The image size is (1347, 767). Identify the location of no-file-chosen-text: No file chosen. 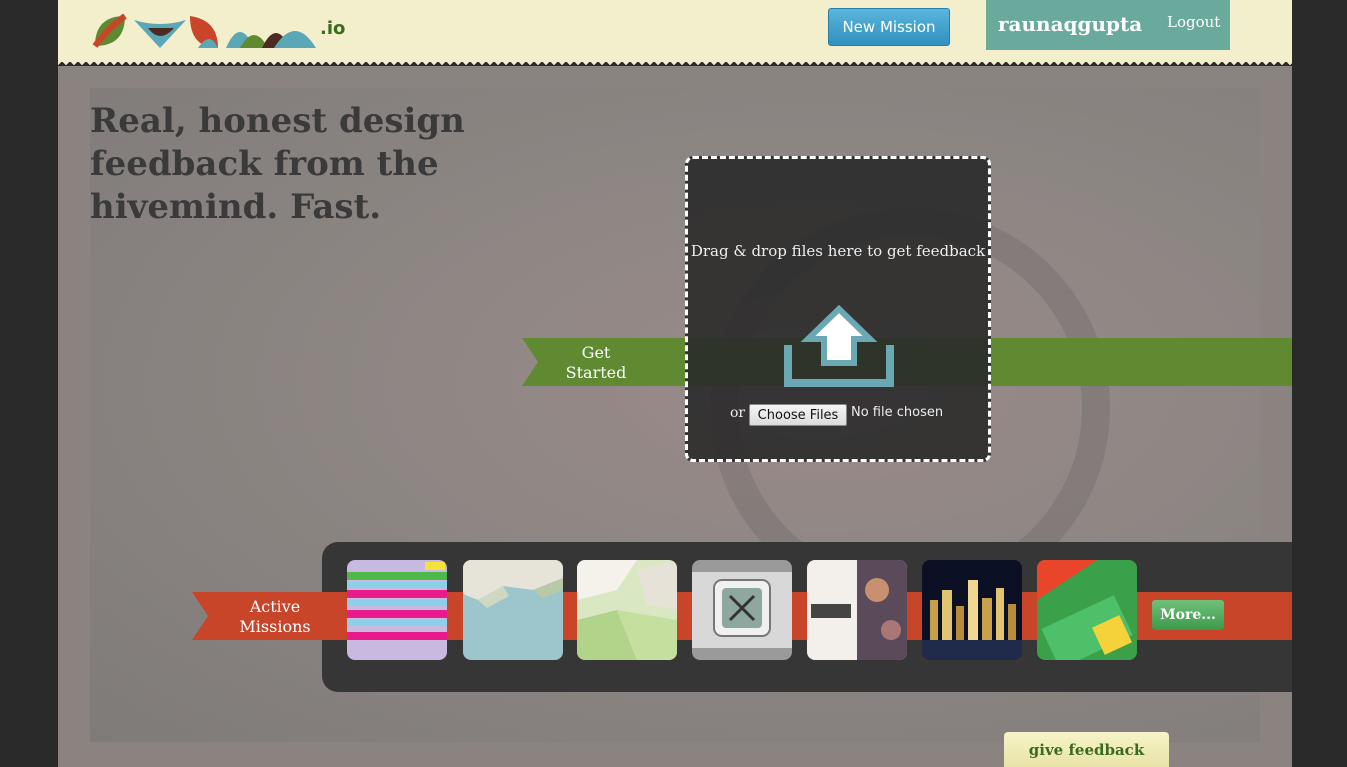
(897, 412).